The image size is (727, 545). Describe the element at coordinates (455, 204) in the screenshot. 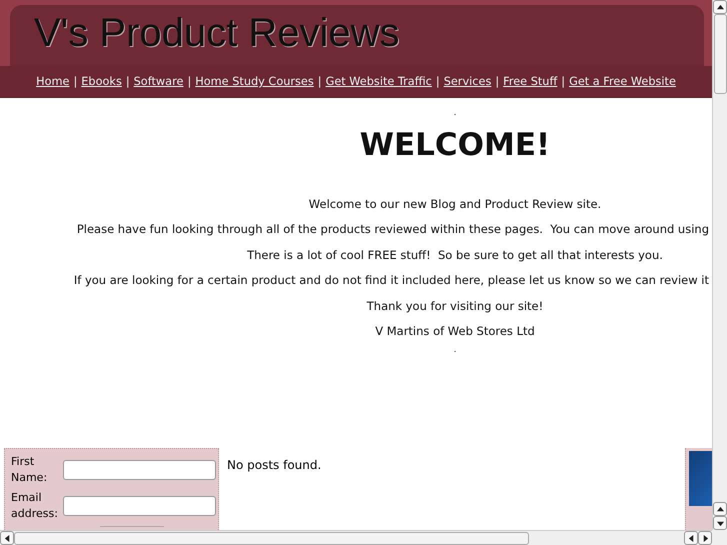

I see `welcome-text: Welcome to our new Blog and Product Review site.` at that location.